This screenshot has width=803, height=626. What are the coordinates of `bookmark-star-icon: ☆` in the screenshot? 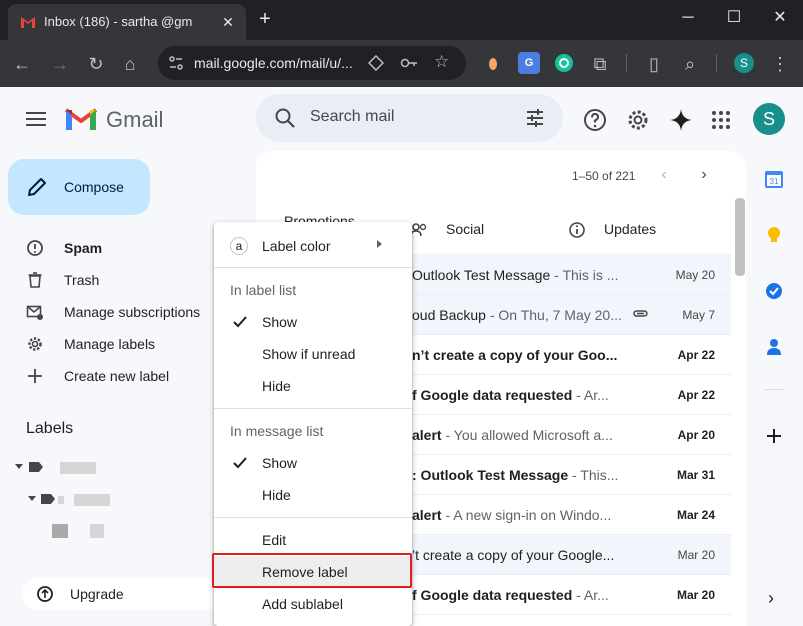 It's located at (441, 62).